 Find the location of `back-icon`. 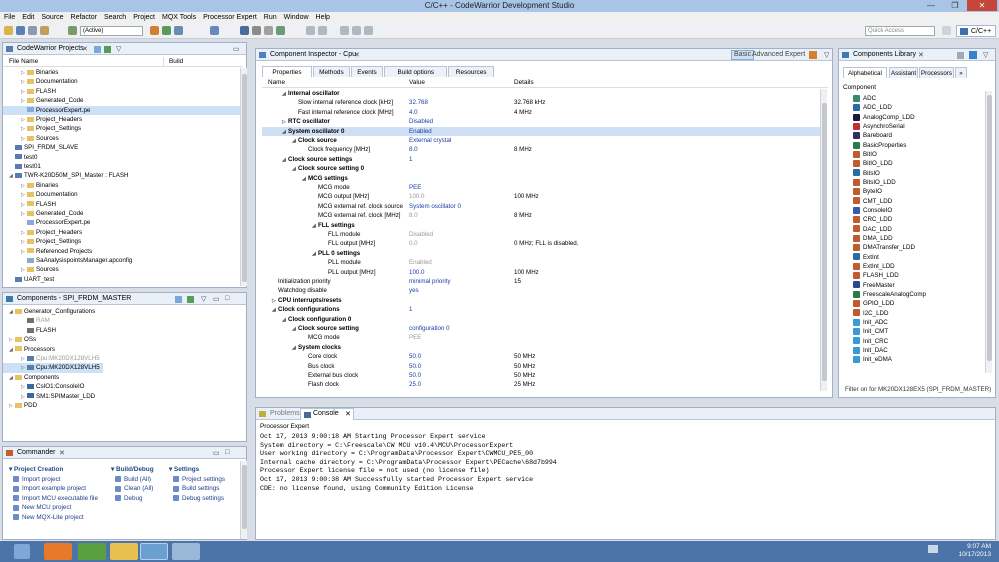

back-icon is located at coordinates (310, 30).